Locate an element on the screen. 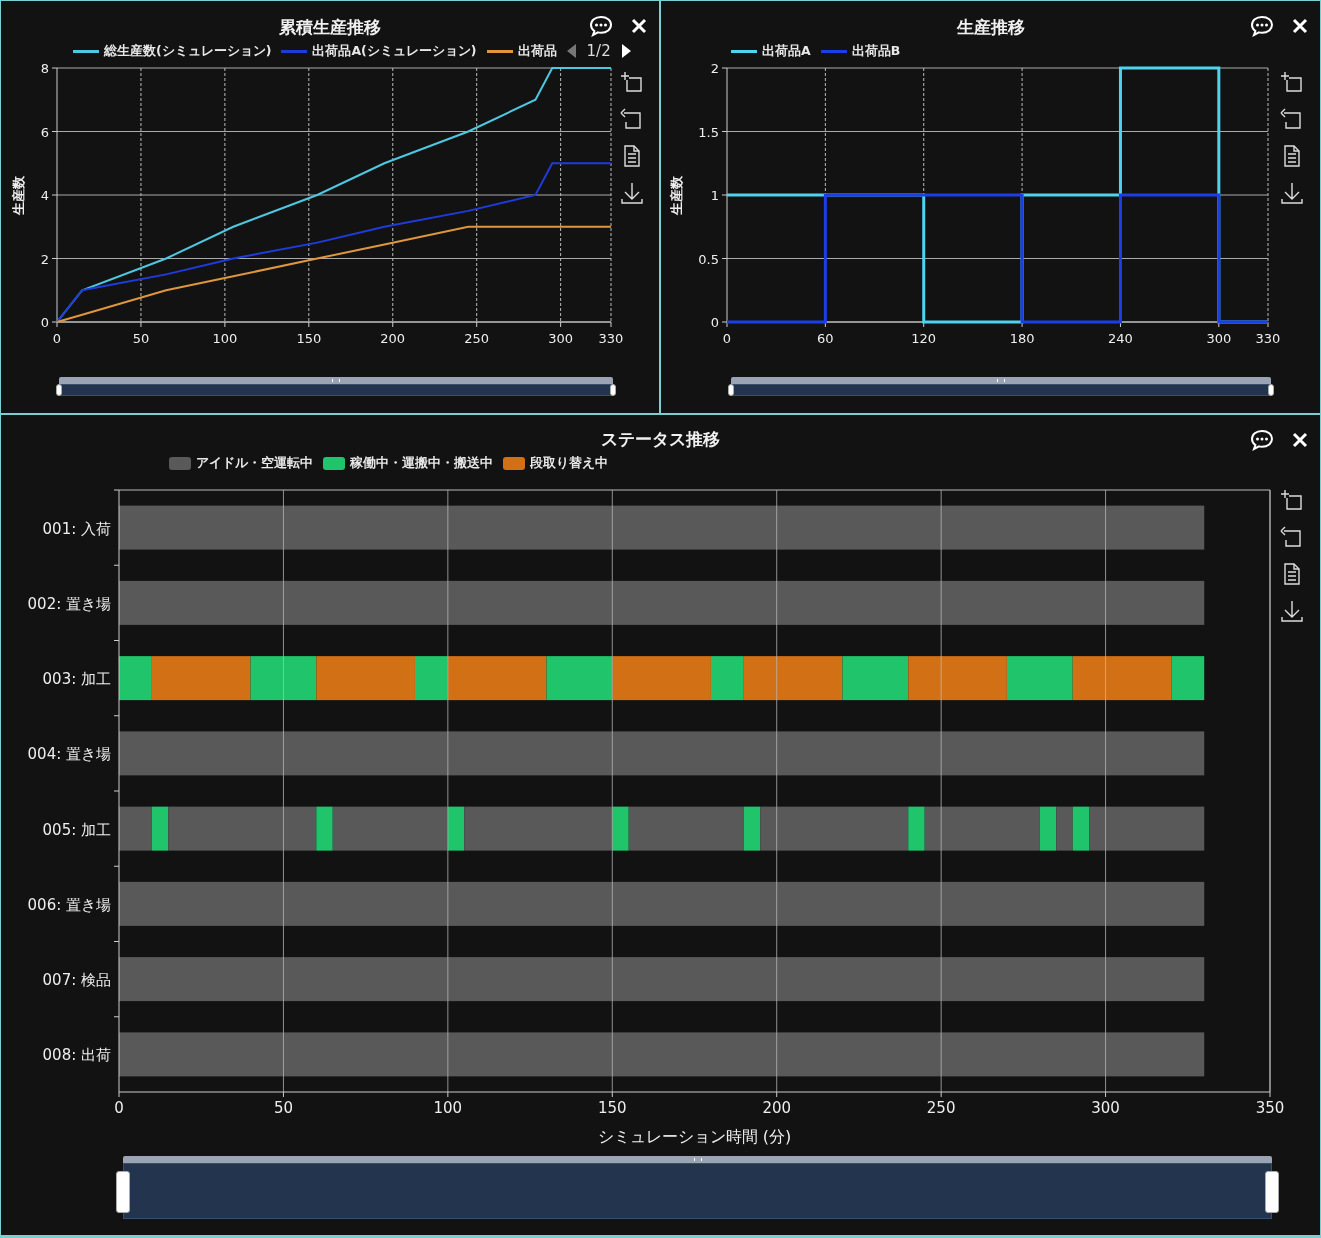 The height and width of the screenshot is (1238, 1321). legend-item: 稼働中・運搬中・搬送中 is located at coordinates (408, 463).